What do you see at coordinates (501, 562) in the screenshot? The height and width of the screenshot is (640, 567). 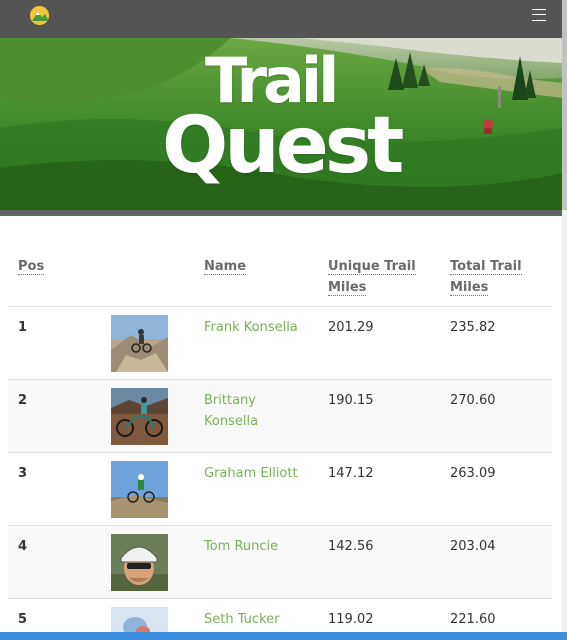 I see `total-miles-cell: 203.04` at bounding box center [501, 562].